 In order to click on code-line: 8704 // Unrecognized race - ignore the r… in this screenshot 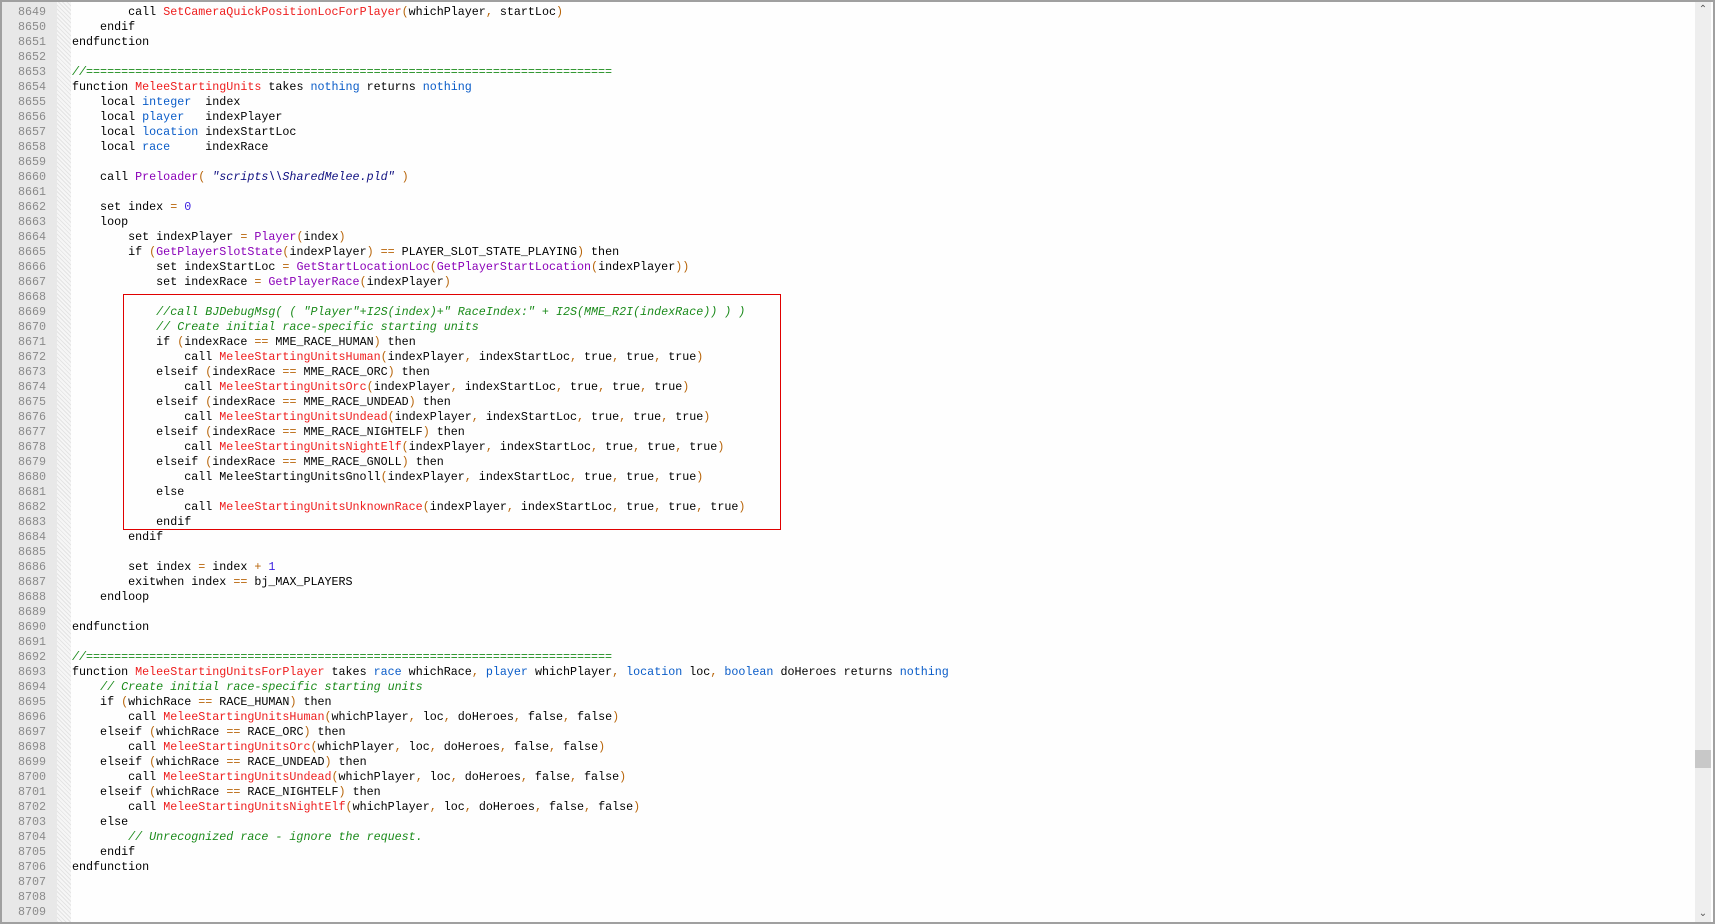, I will do `click(847, 837)`.